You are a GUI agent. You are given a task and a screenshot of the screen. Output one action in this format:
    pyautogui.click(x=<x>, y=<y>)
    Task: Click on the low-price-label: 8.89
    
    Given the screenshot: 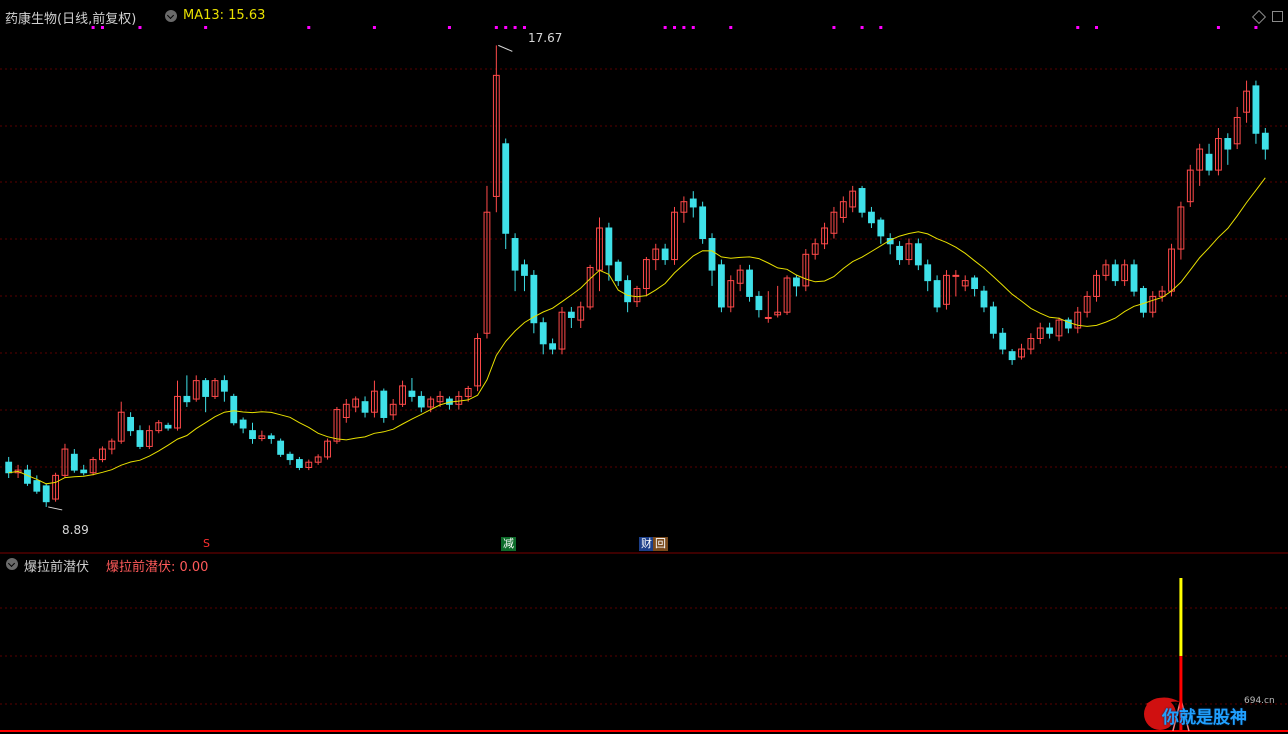 What is the action you would take?
    pyautogui.click(x=75, y=530)
    